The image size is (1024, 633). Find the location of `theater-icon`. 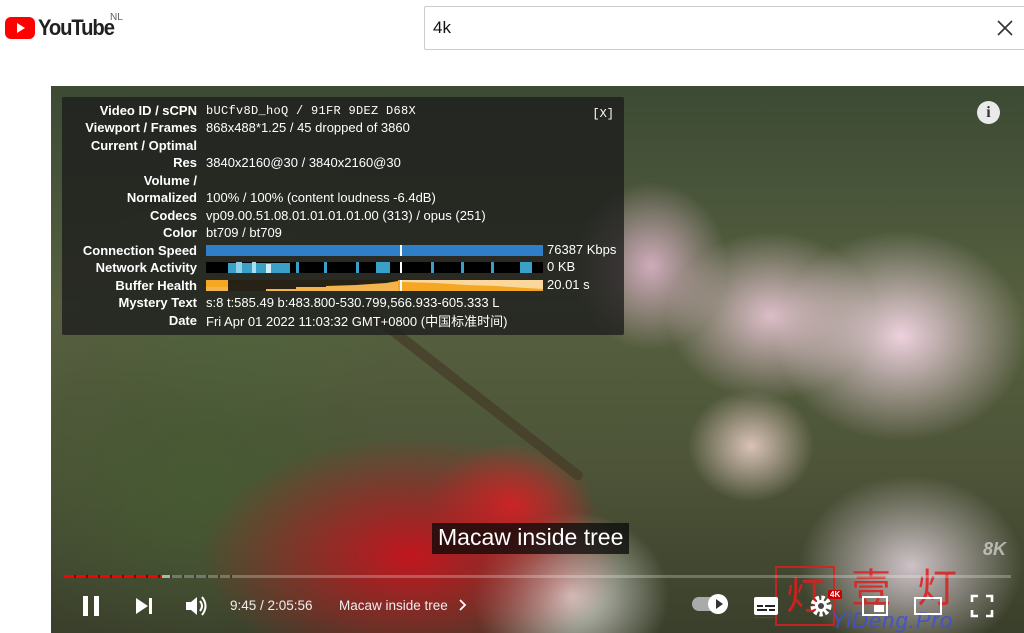

theater-icon is located at coordinates (928, 606).